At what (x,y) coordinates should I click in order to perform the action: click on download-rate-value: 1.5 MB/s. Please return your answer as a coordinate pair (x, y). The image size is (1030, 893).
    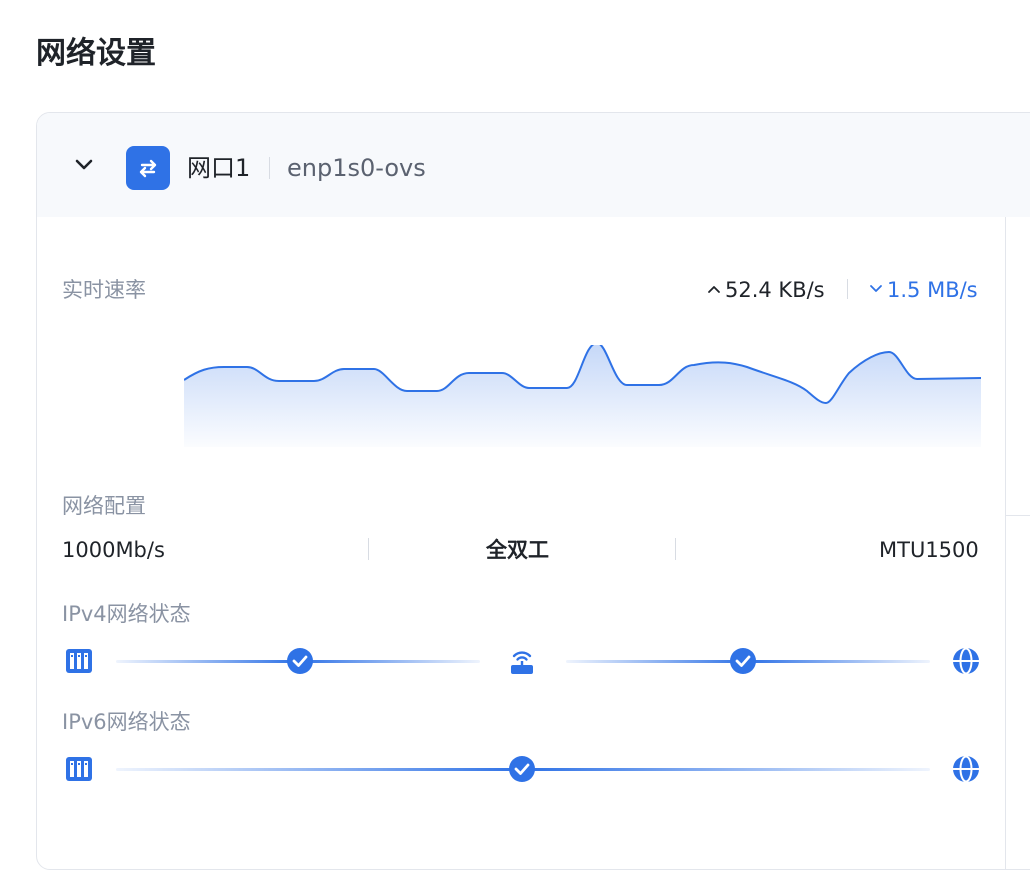
    Looking at the image, I should click on (932, 290).